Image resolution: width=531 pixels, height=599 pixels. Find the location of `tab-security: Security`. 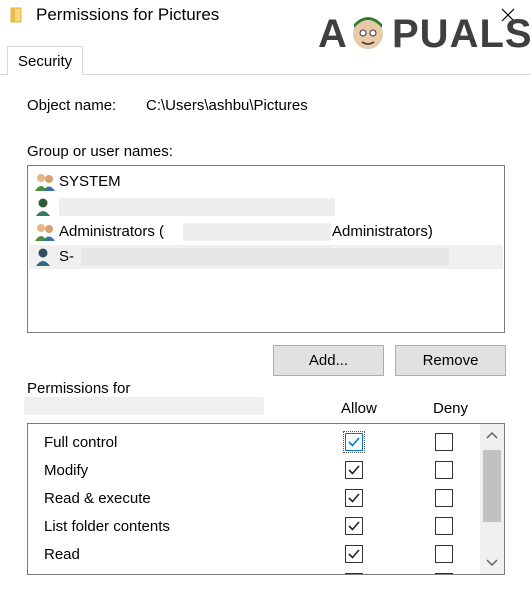

tab-security: Security is located at coordinates (45, 60).